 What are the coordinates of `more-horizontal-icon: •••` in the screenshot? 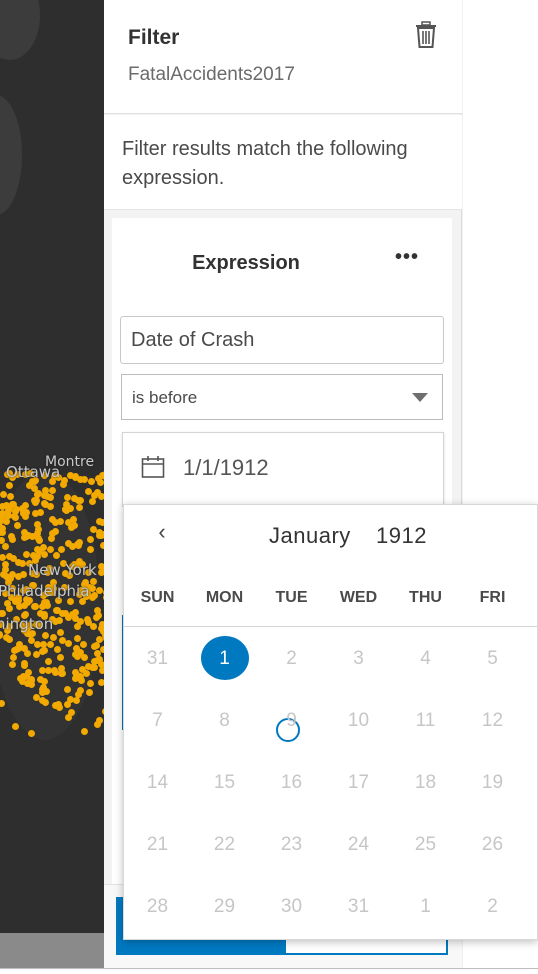 It's located at (406, 257).